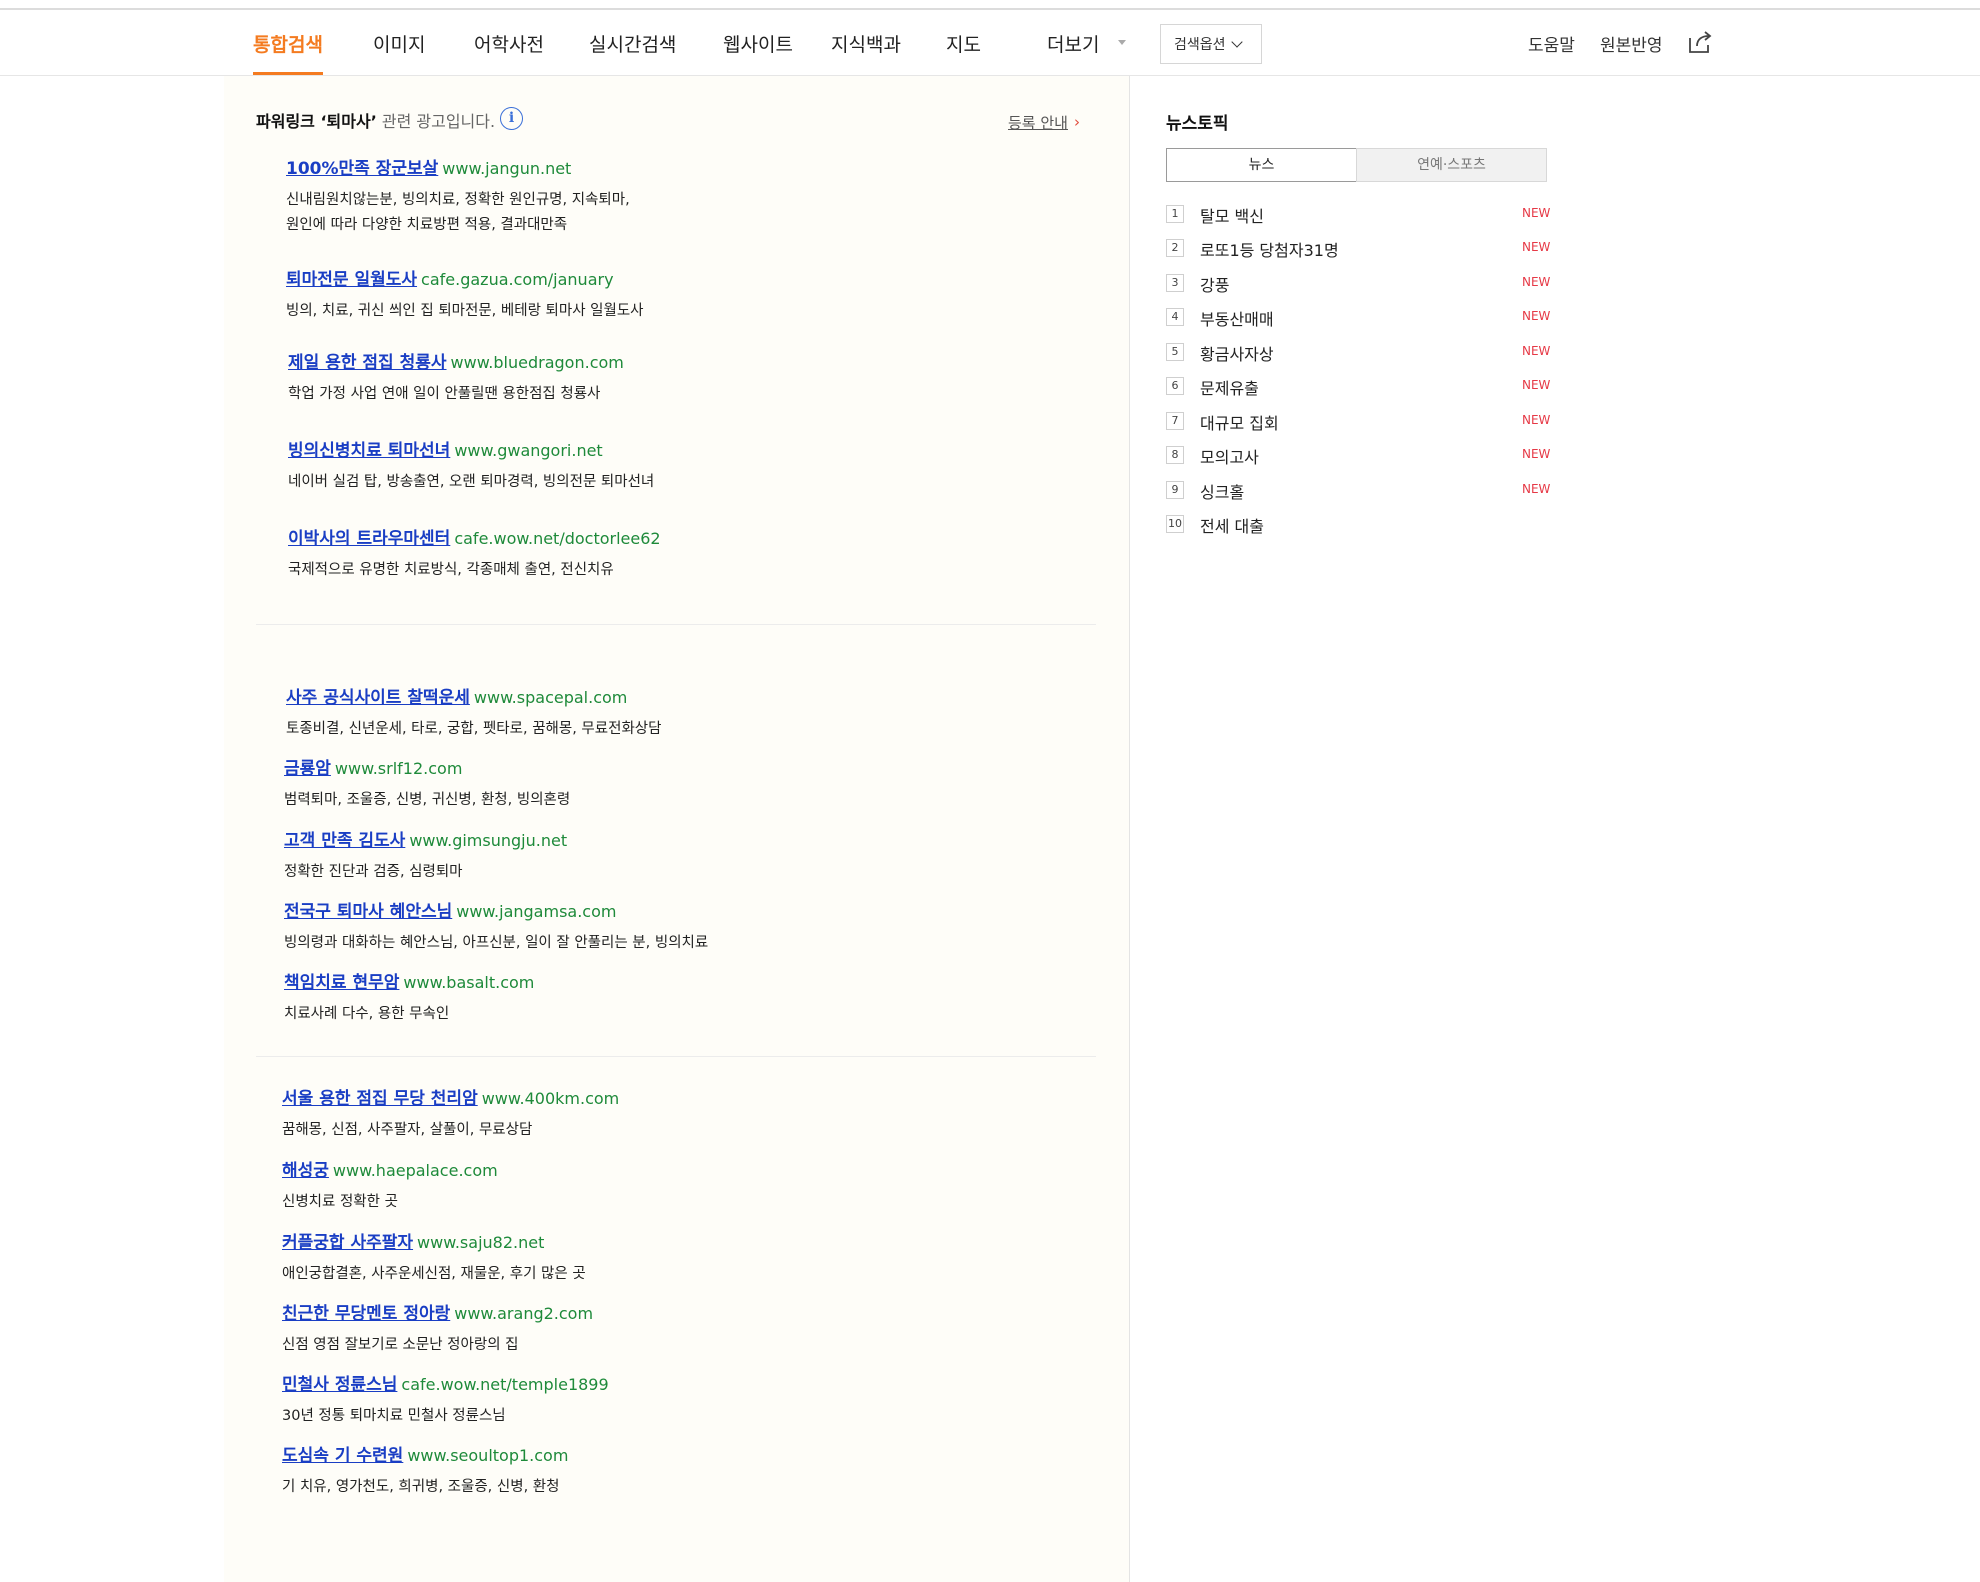  Describe the element at coordinates (1361, 318) in the screenshot. I see `news-topic-item: 4 부동산매매 NEW` at that location.